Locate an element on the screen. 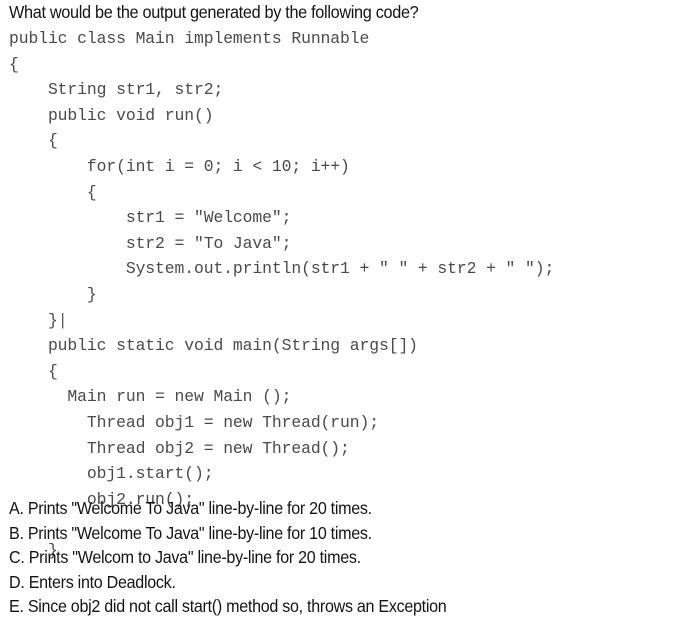 The width and height of the screenshot is (688, 628). answer-option-d: D. Enters into Deadlock. is located at coordinates (321, 582).